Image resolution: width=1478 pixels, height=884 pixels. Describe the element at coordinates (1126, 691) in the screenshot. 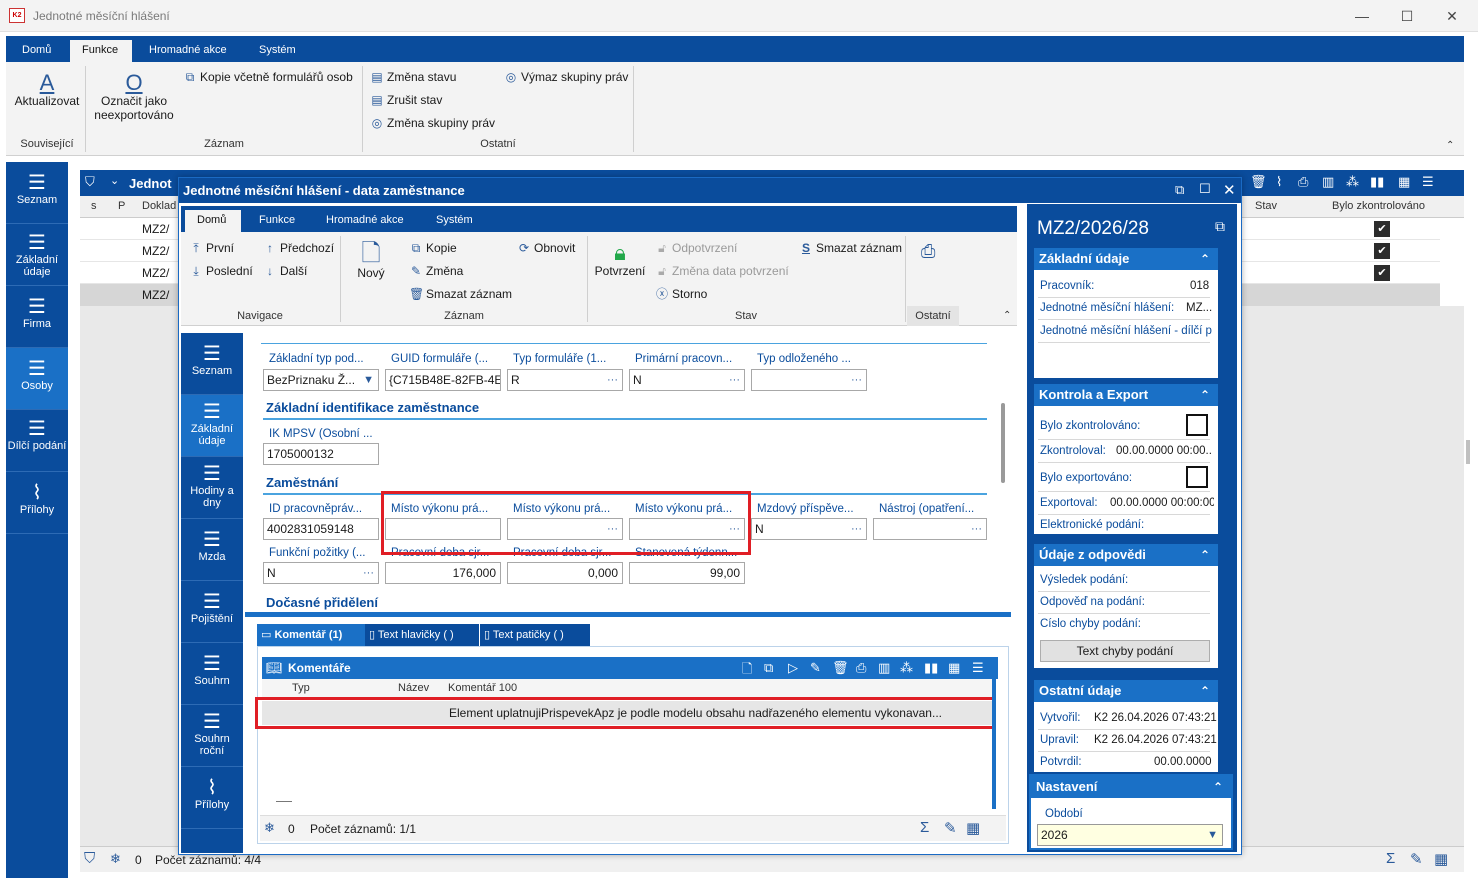

I see `panel-header: Ostatní údaje ⌃` at that location.